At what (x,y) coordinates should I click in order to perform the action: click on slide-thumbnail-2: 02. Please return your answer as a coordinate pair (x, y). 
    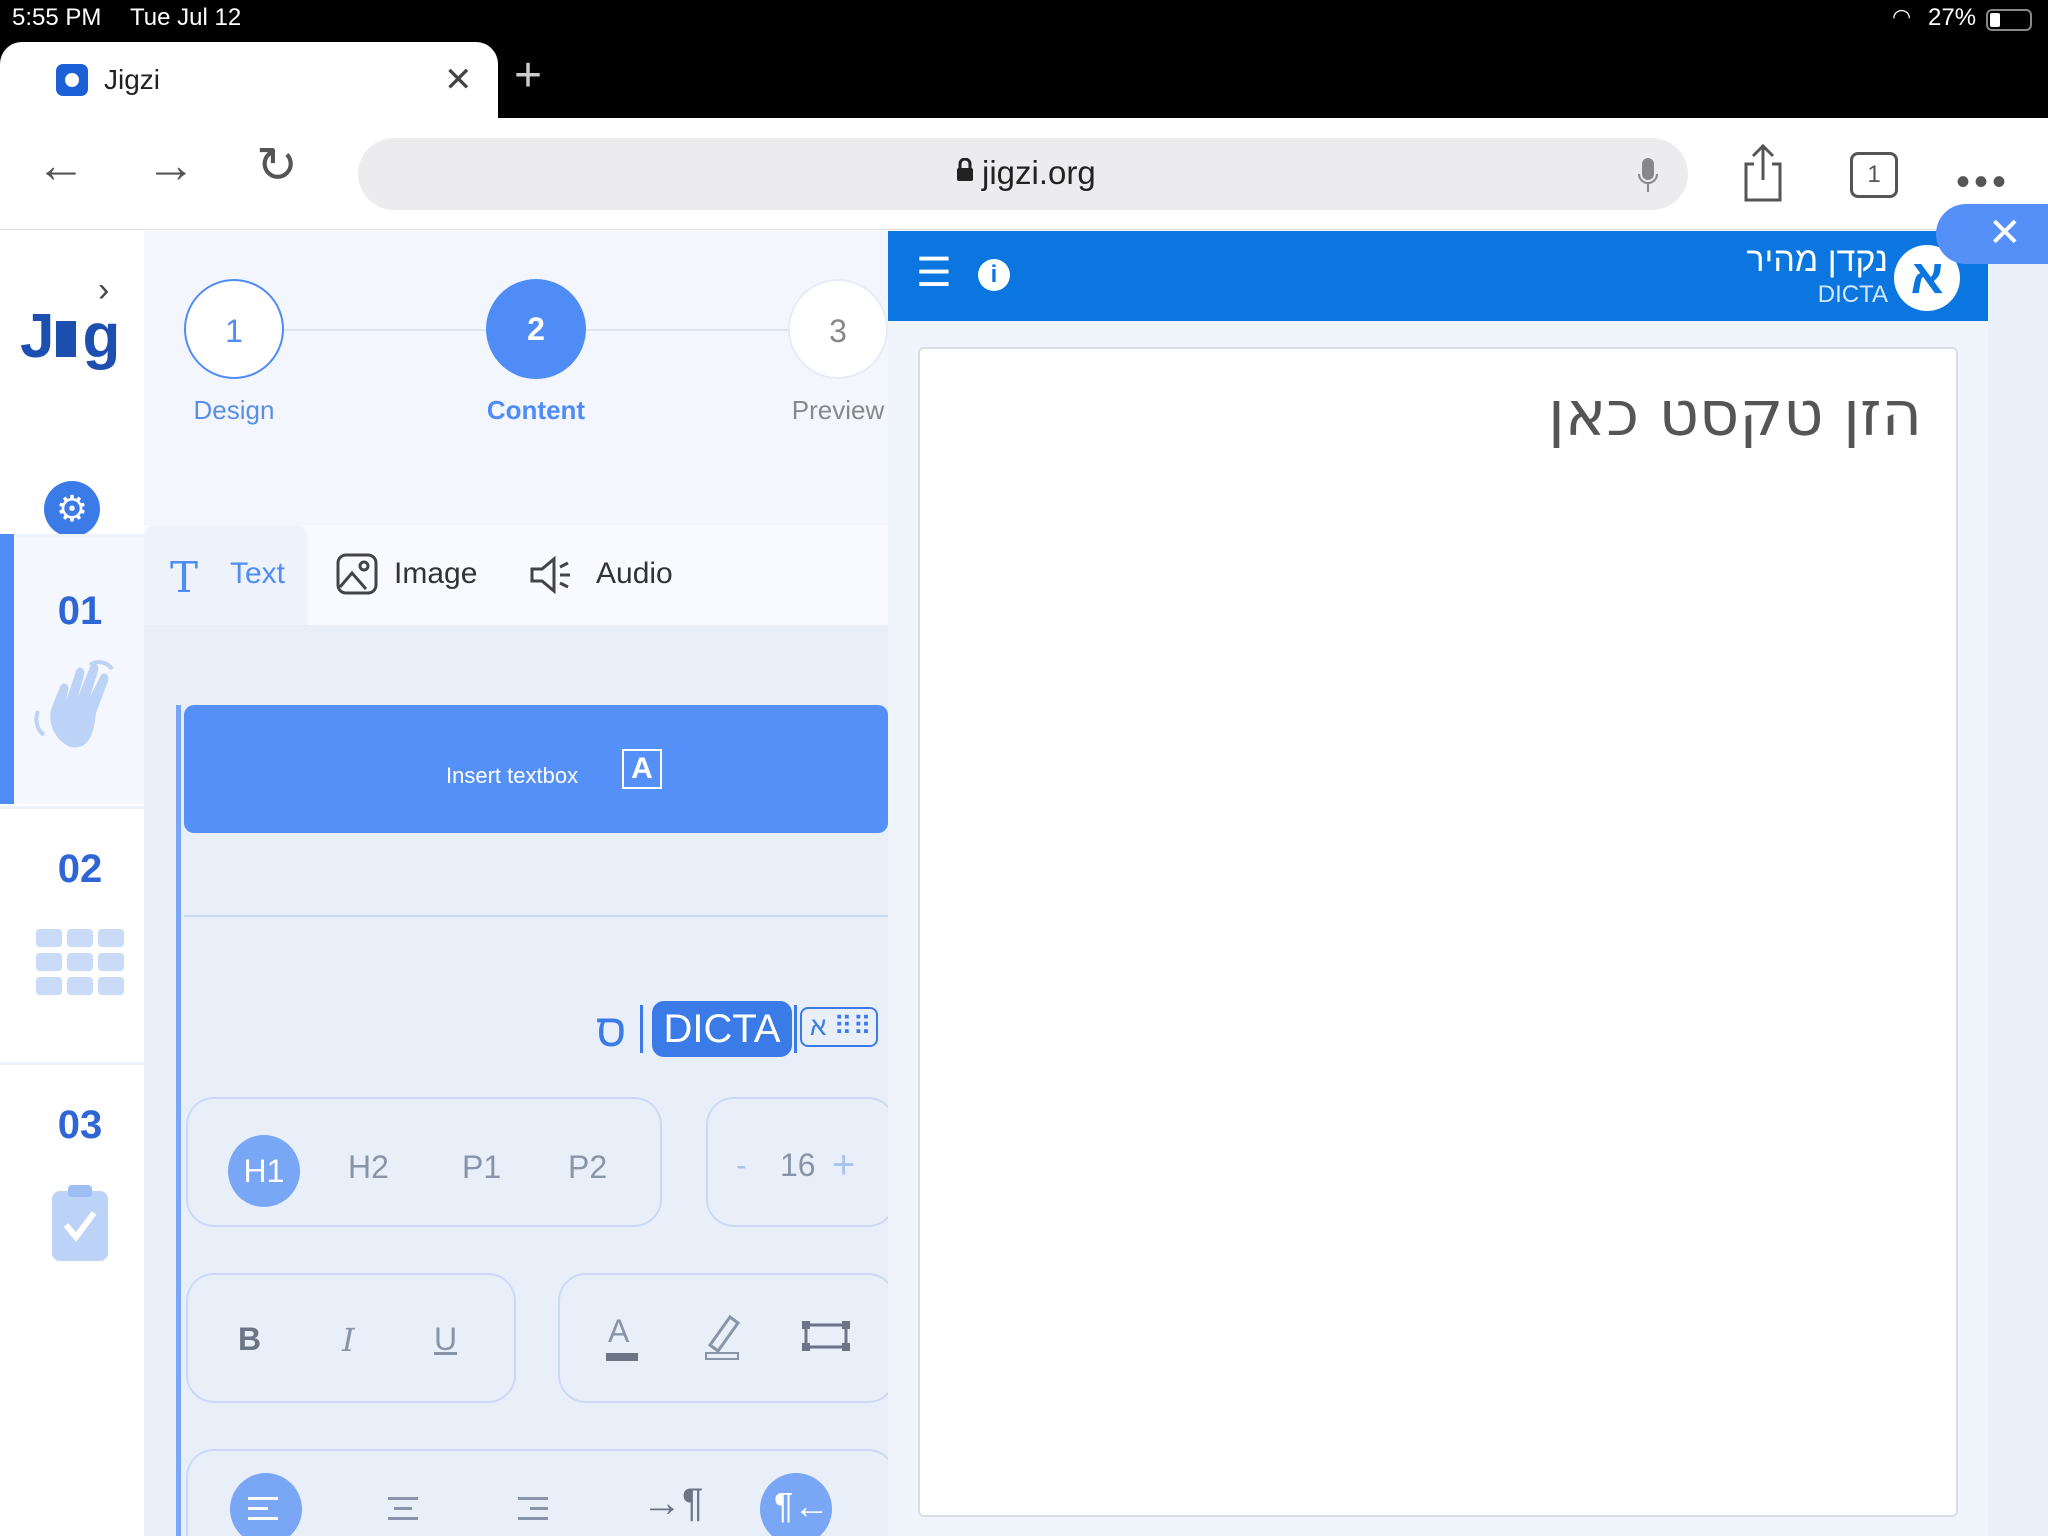
    Looking at the image, I should click on (72, 933).